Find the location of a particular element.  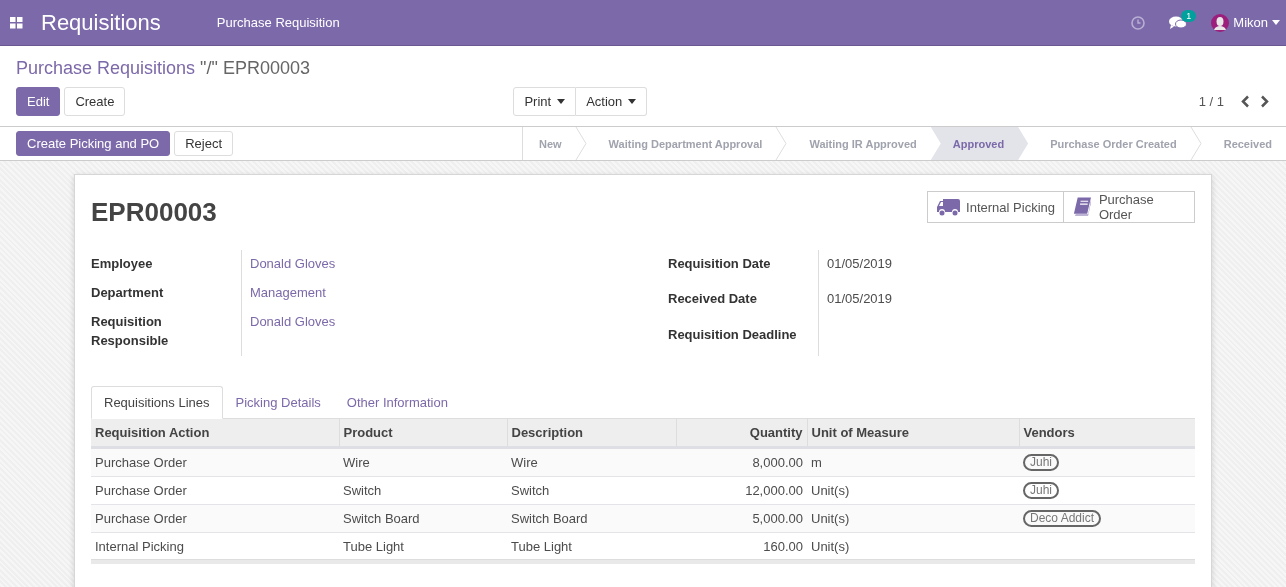

table-cell: Unit(s) is located at coordinates (913, 518).